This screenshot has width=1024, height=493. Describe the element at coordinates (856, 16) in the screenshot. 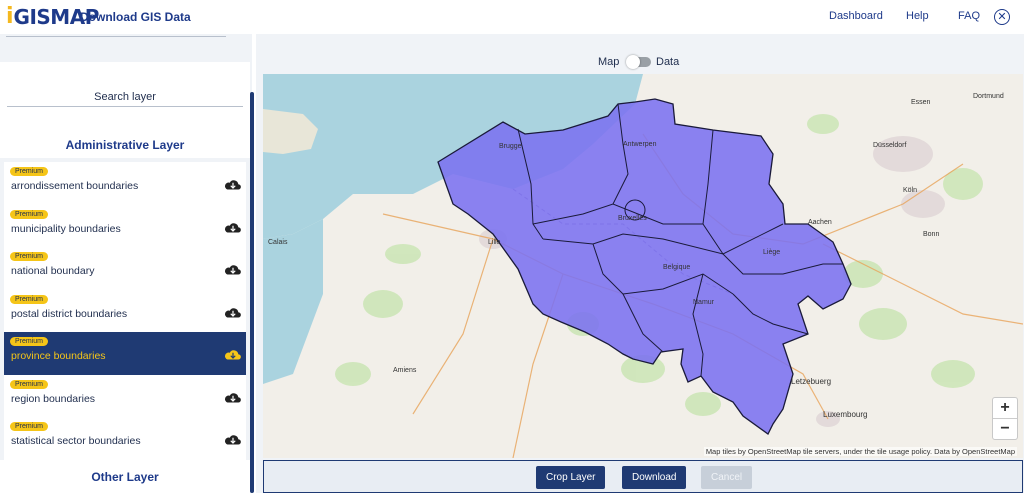

I see `nav-dashboard: Dashboard` at that location.